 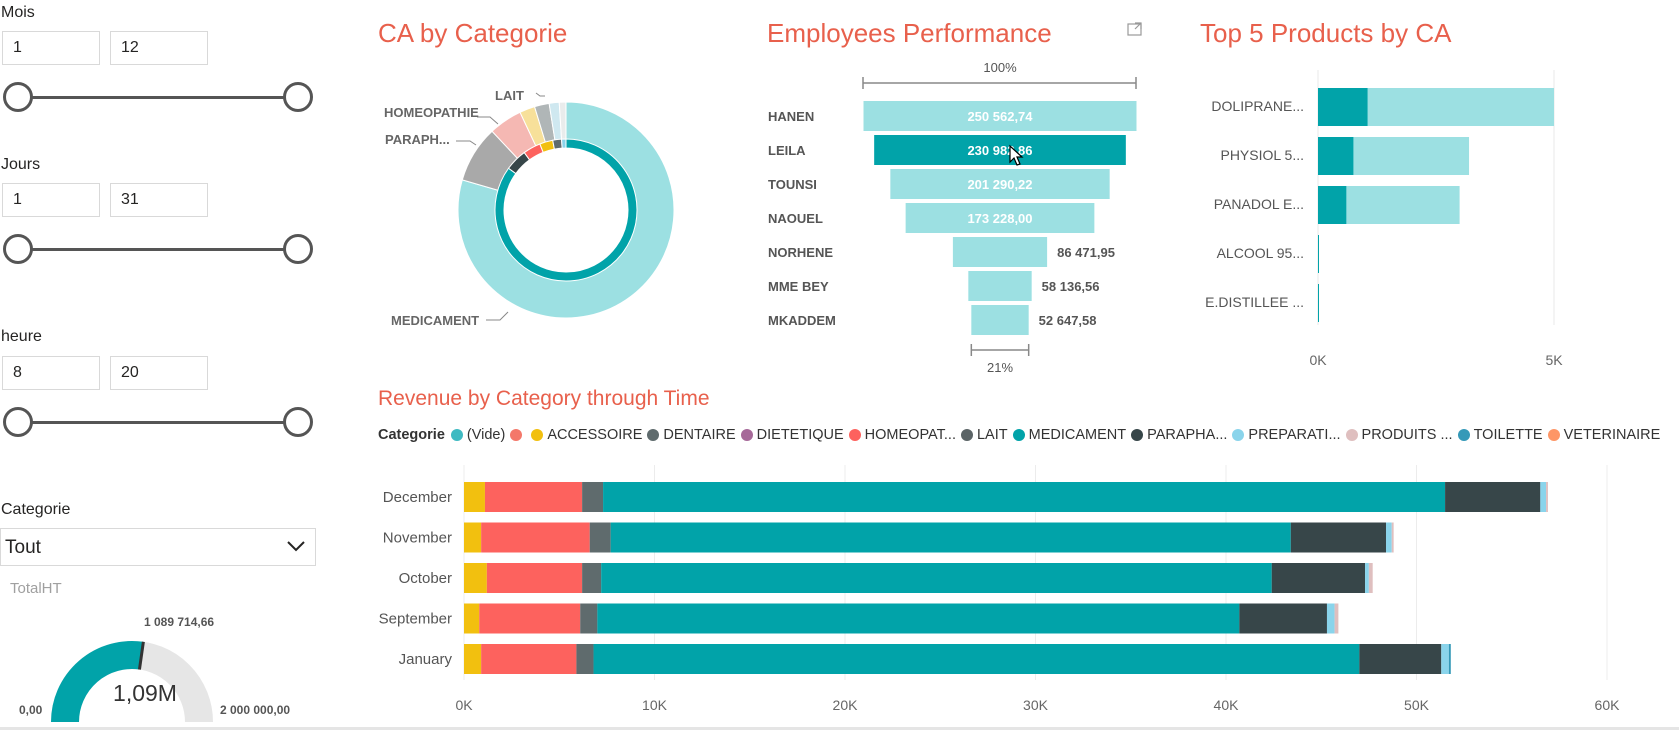 What do you see at coordinates (51, 200) in the screenshot?
I see `jours-min-input: 1` at bounding box center [51, 200].